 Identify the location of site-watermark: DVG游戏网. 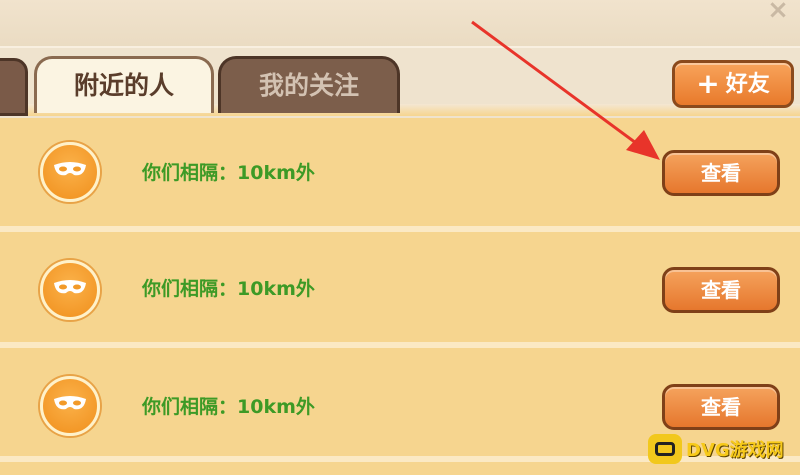
(723, 450).